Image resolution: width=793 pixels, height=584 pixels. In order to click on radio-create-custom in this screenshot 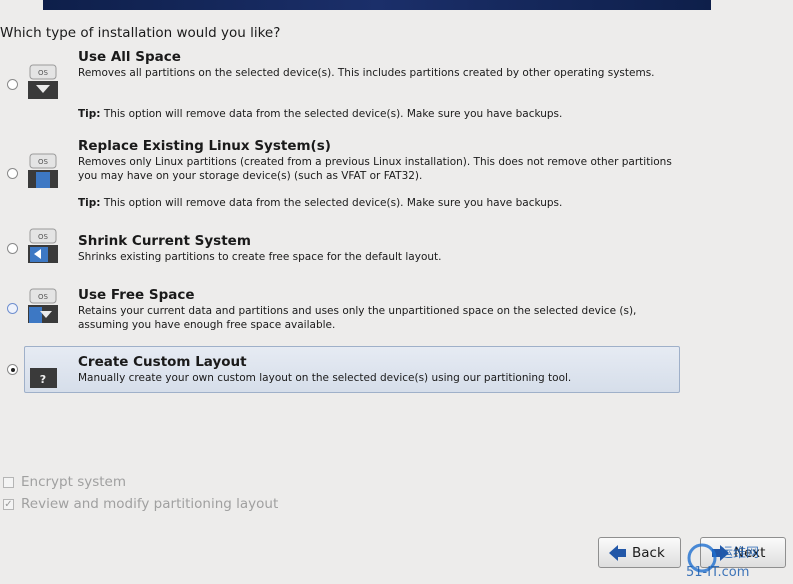, I will do `click(12, 369)`.